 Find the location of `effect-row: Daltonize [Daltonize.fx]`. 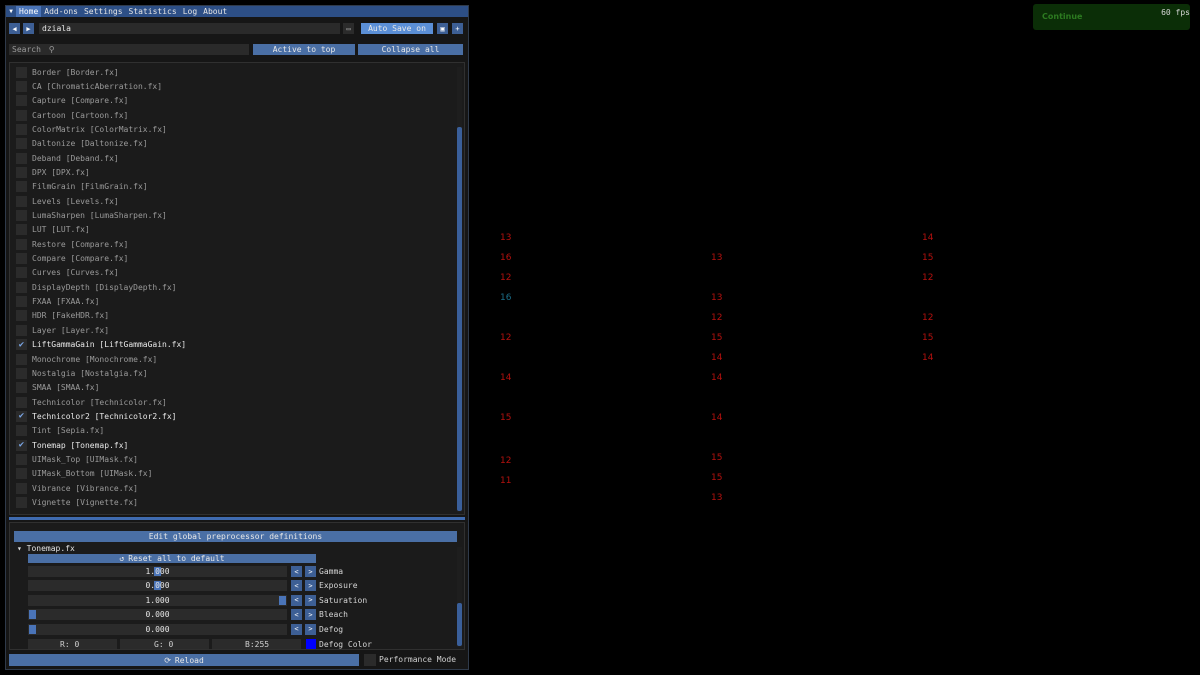

effect-row: Daltonize [Daltonize.fx] is located at coordinates (82, 144).